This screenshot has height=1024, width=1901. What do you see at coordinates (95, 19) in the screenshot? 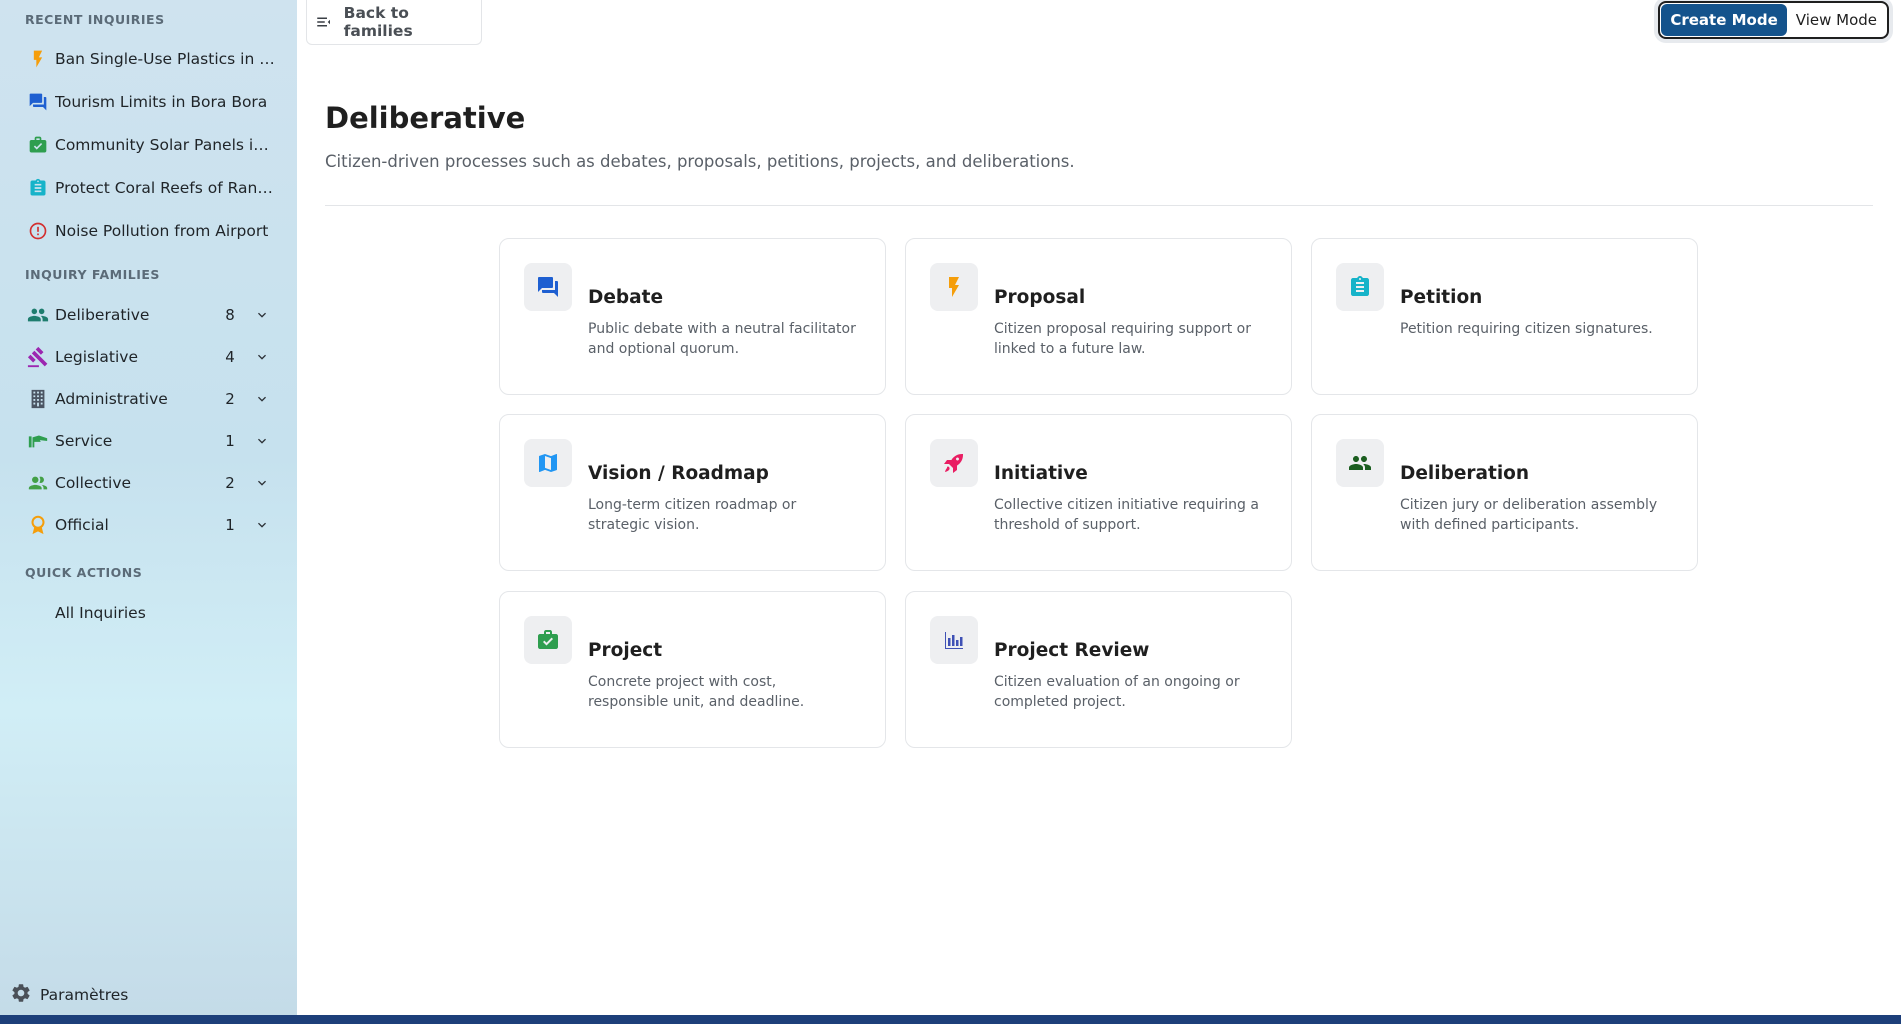
I see `recent-inquiries-heading: RECENT INQUIRIES` at bounding box center [95, 19].